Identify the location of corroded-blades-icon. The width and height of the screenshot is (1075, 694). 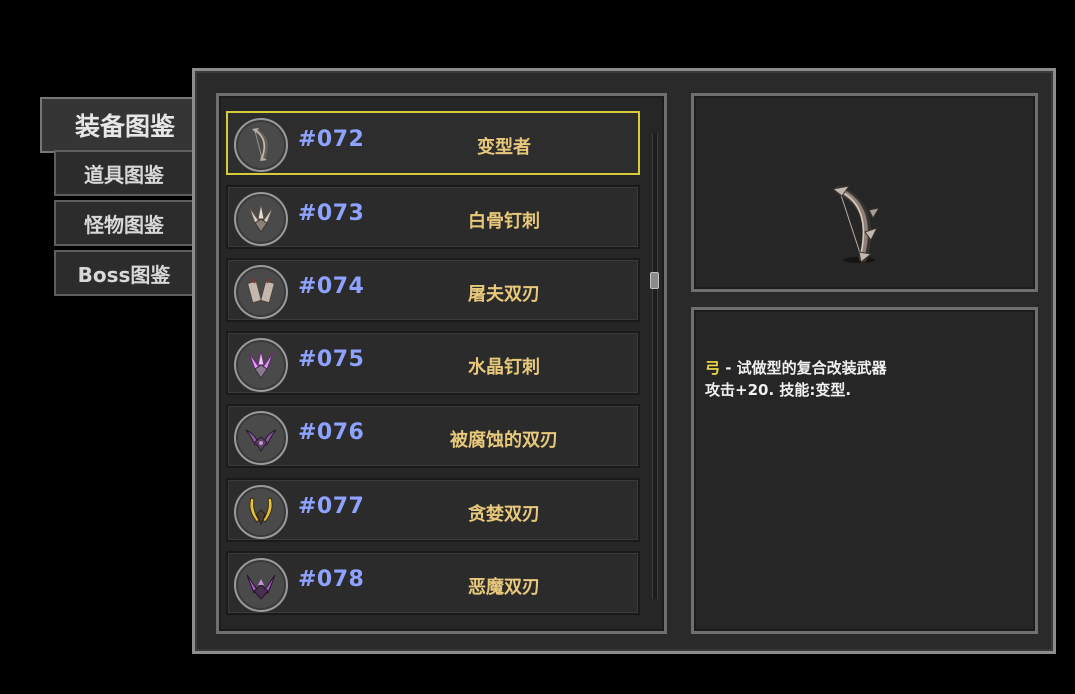
(261, 438).